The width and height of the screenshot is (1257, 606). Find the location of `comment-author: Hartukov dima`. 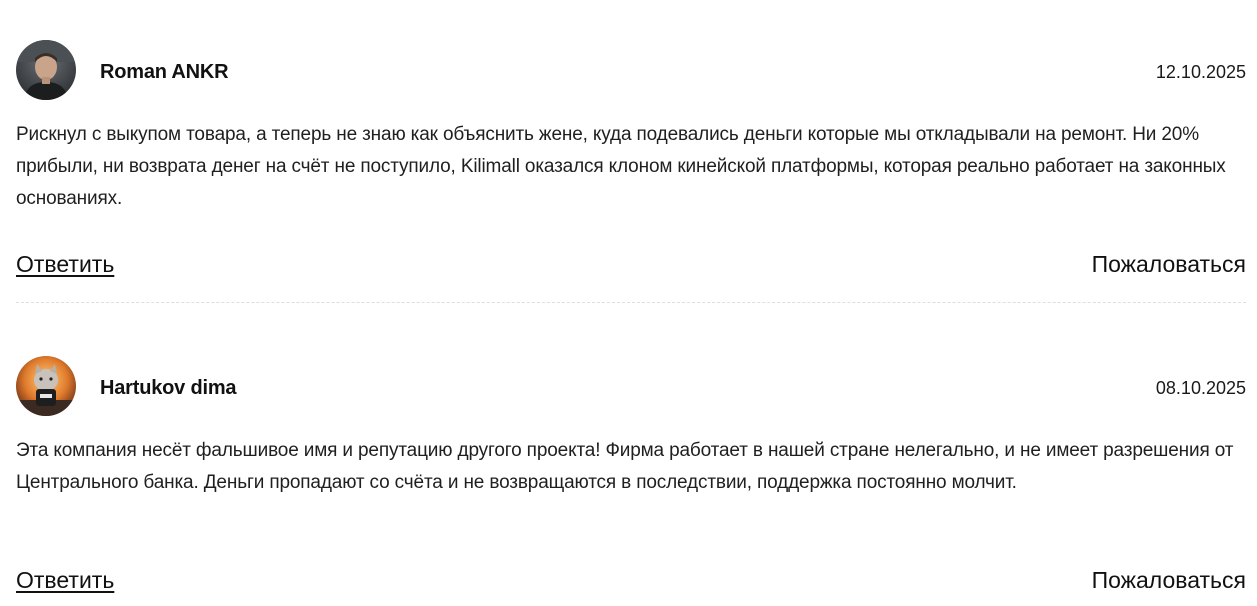

comment-author: Hartukov dima is located at coordinates (168, 388).